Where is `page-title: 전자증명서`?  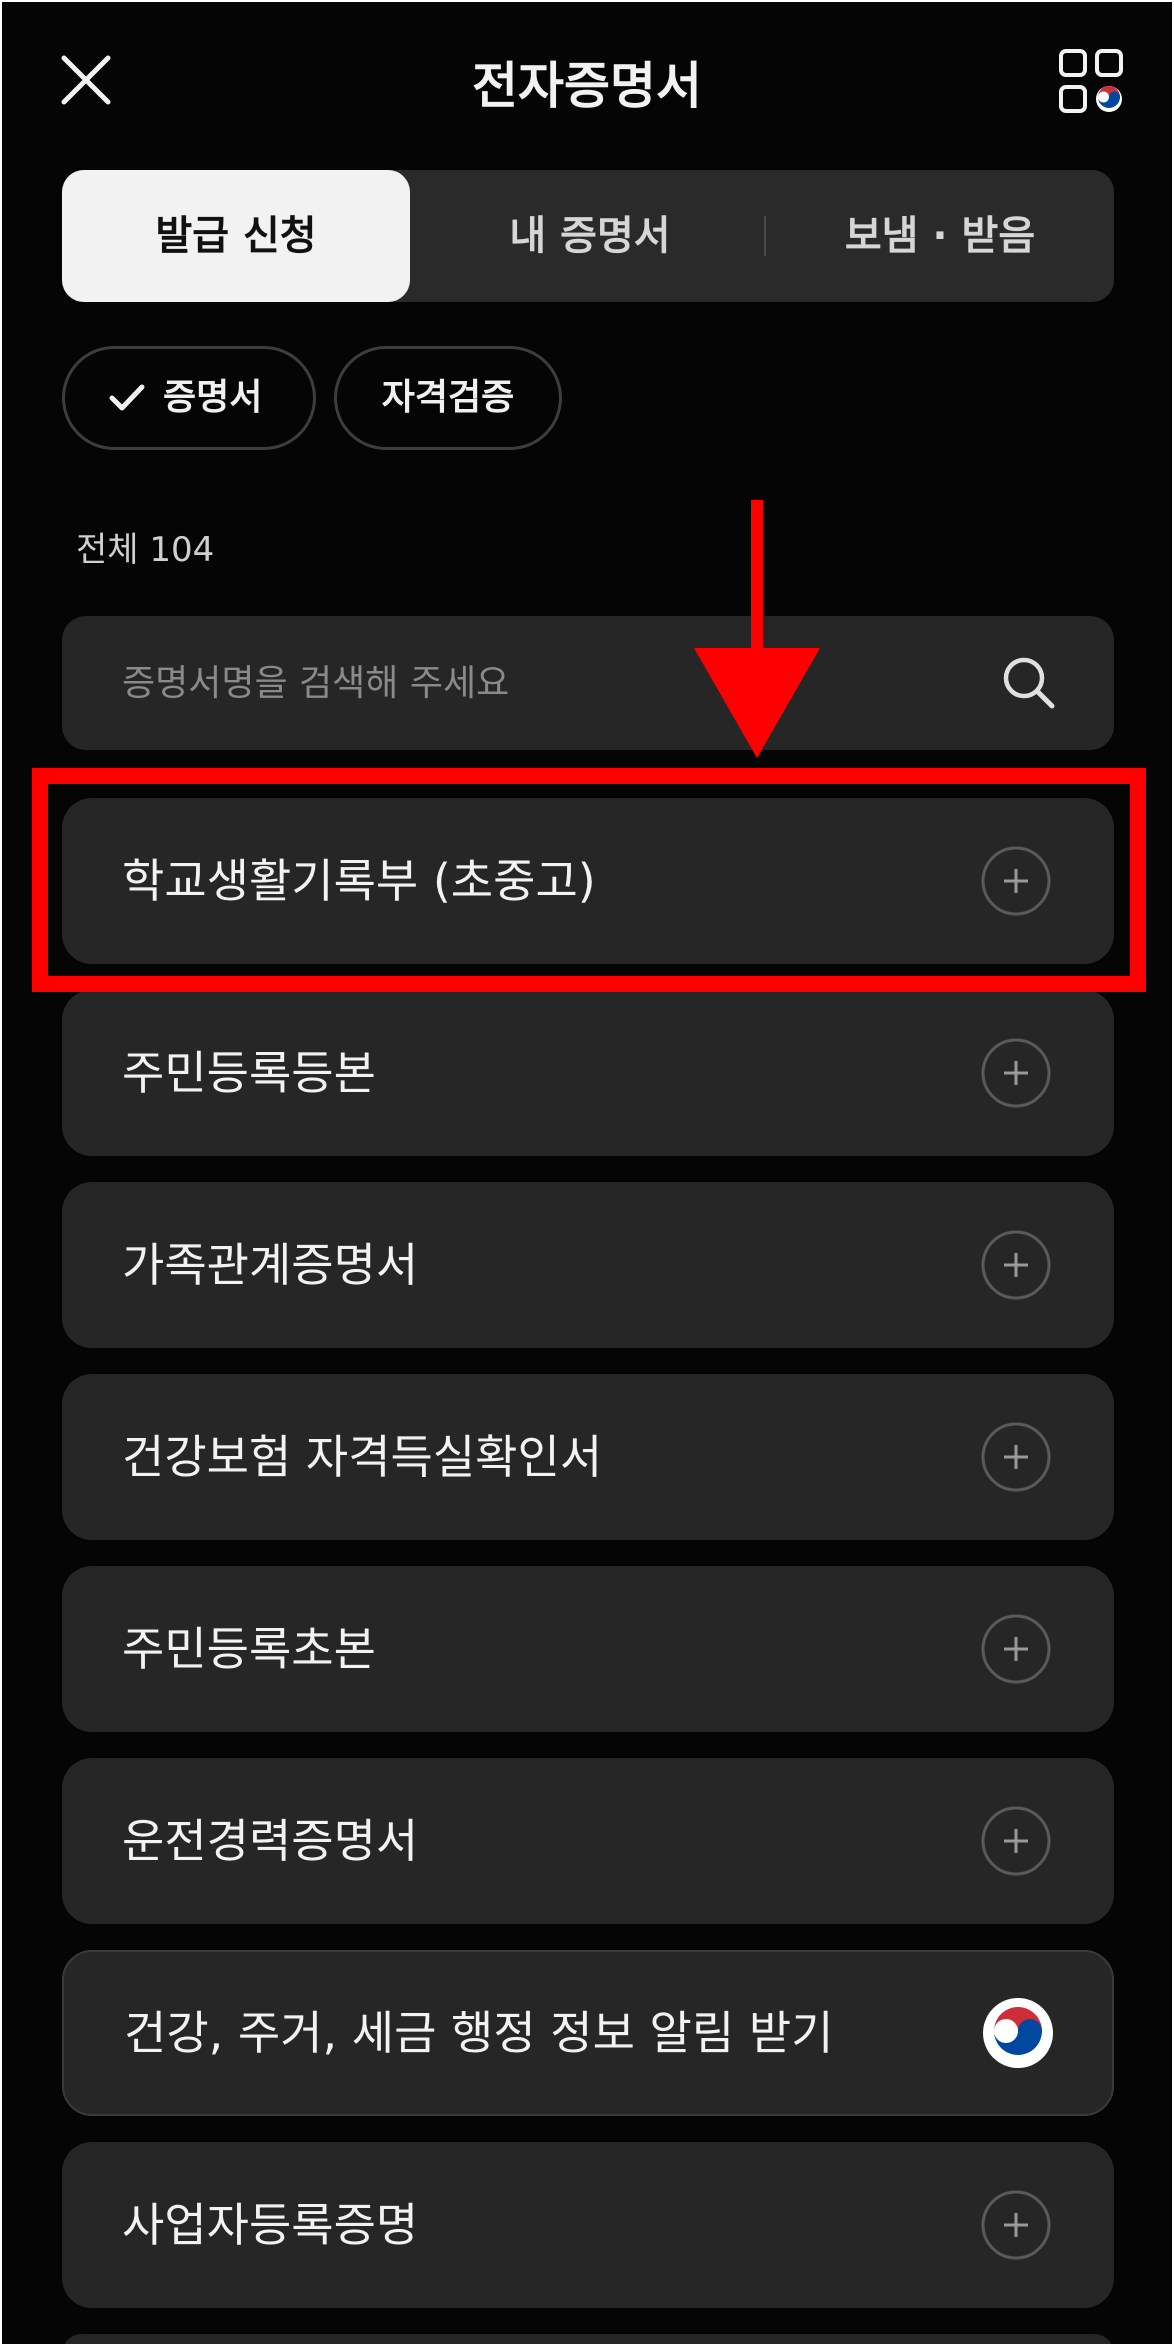
page-title: 전자증명서 is located at coordinates (587, 86).